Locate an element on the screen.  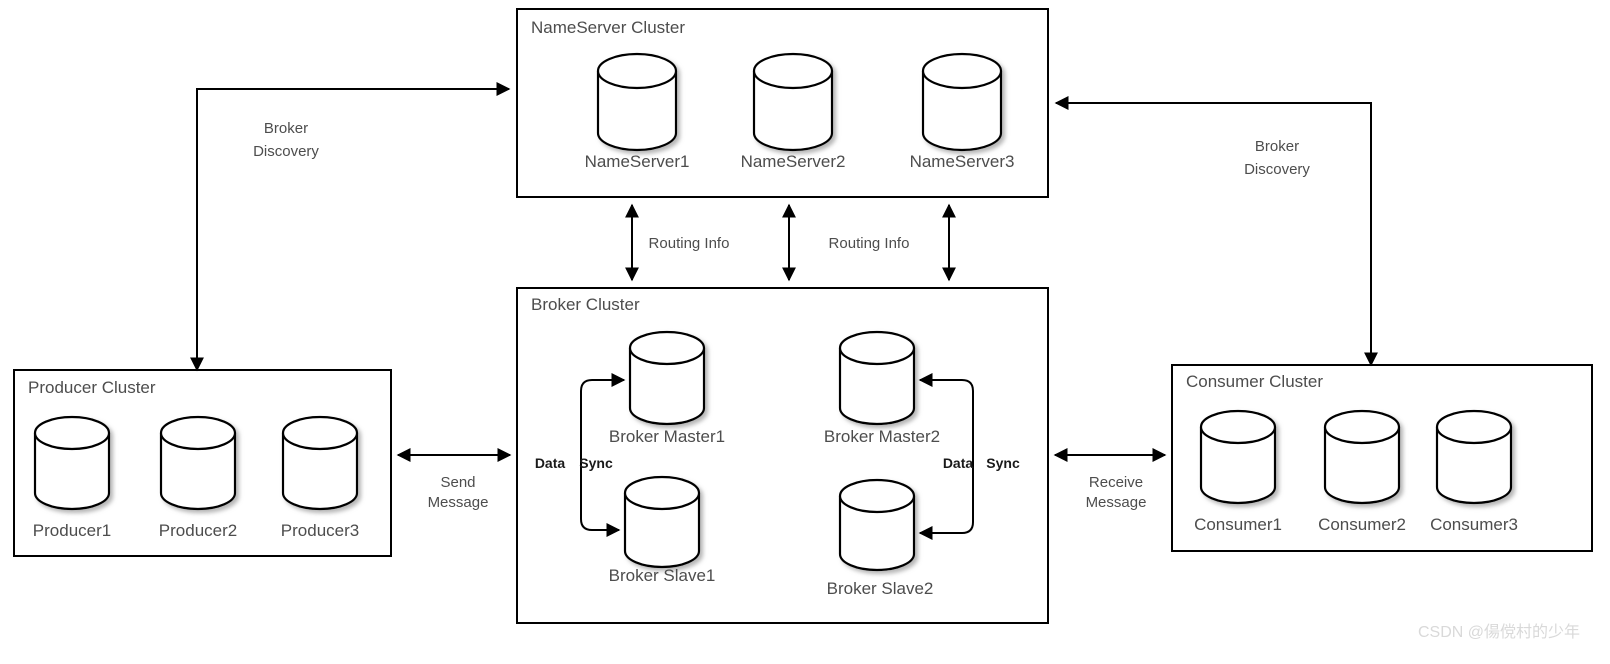
broker-master2-node is located at coordinates (877, 378).